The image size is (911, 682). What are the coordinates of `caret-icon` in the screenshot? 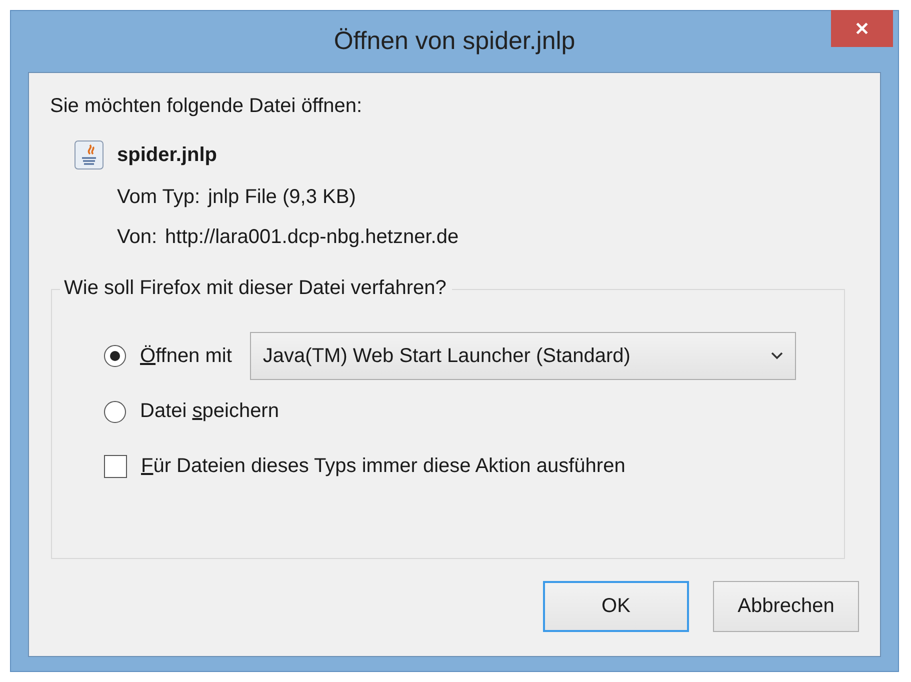 It's located at (776, 356).